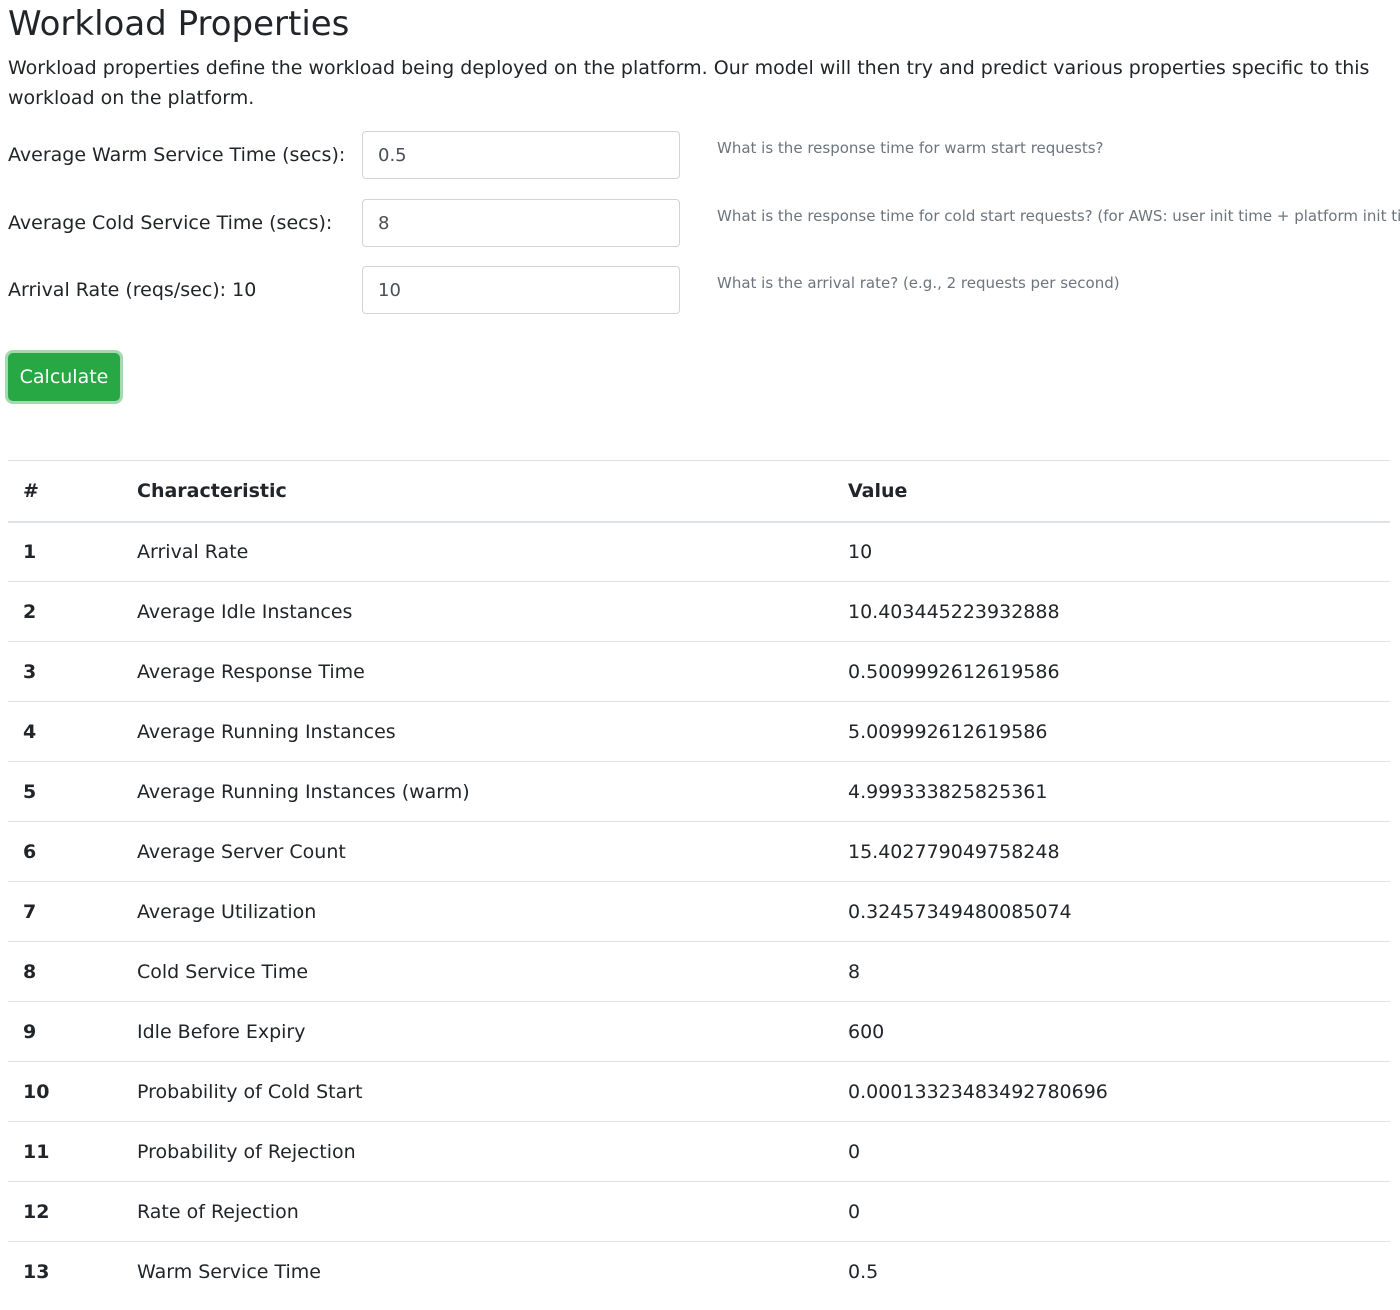 This screenshot has height=1310, width=1400. What do you see at coordinates (65, 911) in the screenshot?
I see `row-number: 7` at bounding box center [65, 911].